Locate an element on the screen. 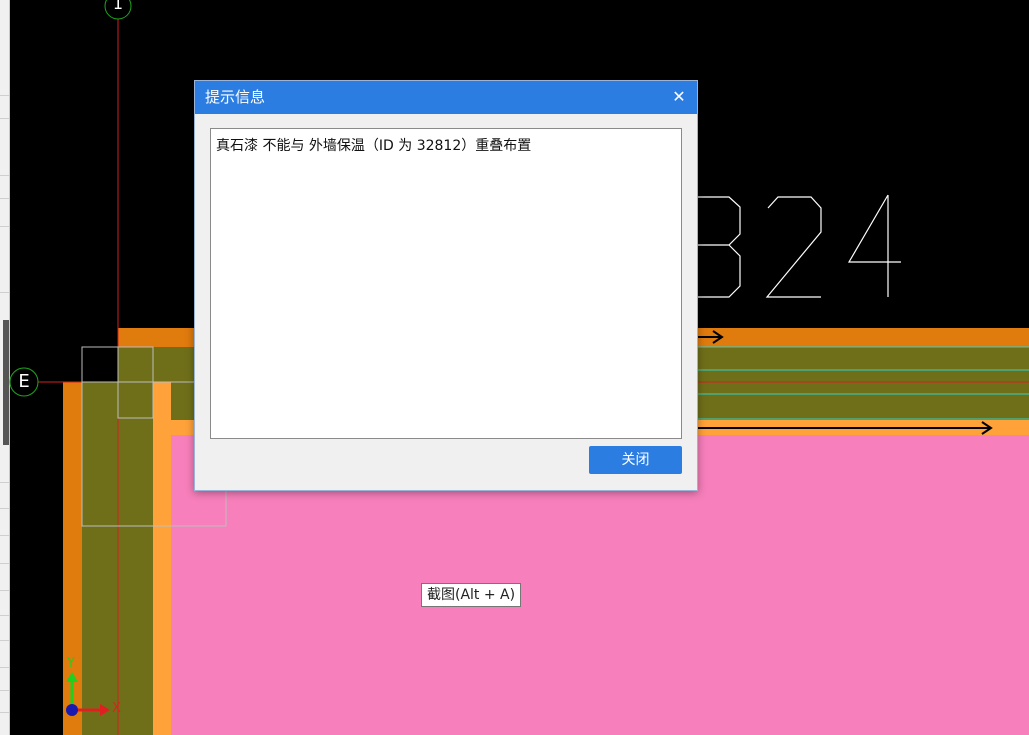 This screenshot has width=1029, height=735. screenshot-tooltip: 截图(Alt + A) is located at coordinates (471, 595).